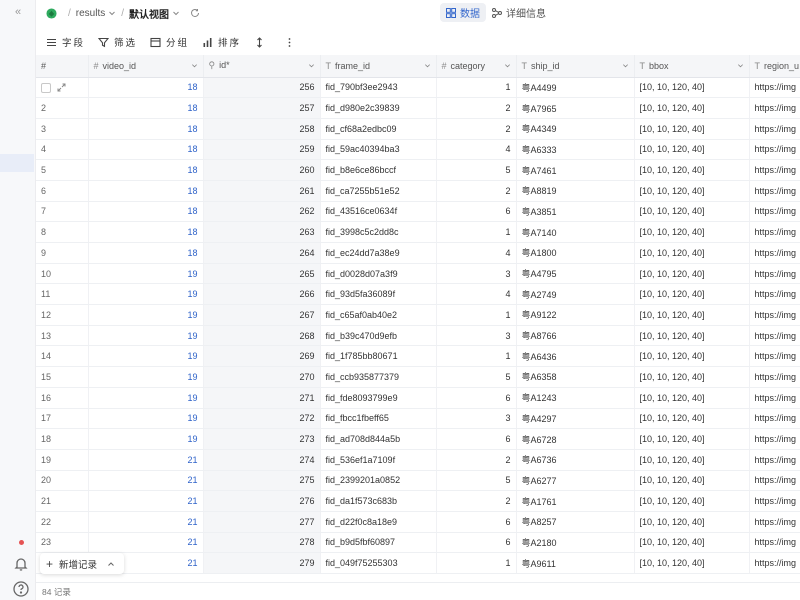 Image resolution: width=800 pixels, height=600 pixels. What do you see at coordinates (378, 150) in the screenshot?
I see `cell-frame-id: fid_59ac40394ba3` at bounding box center [378, 150].